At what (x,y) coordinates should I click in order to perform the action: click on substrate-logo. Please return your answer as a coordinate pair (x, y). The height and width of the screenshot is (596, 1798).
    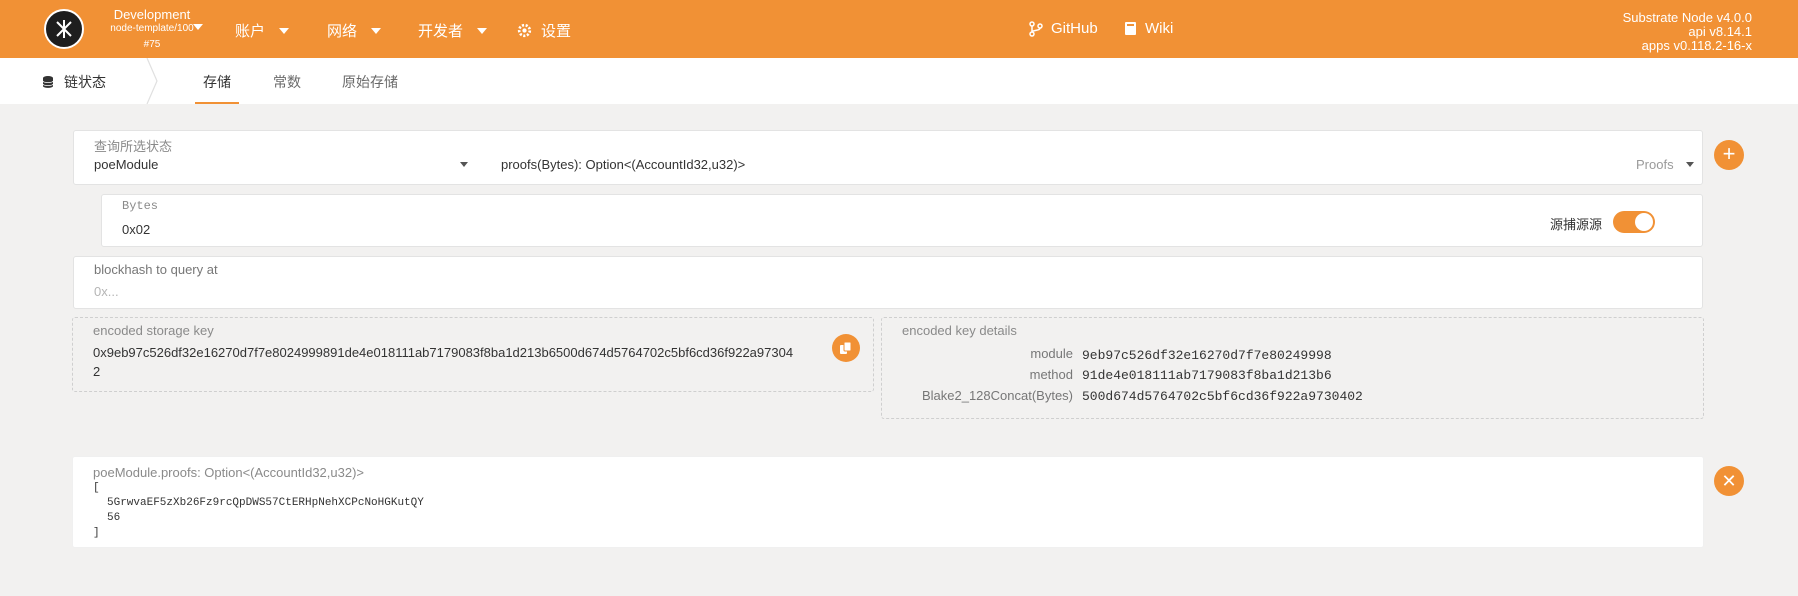
    Looking at the image, I should click on (64, 29).